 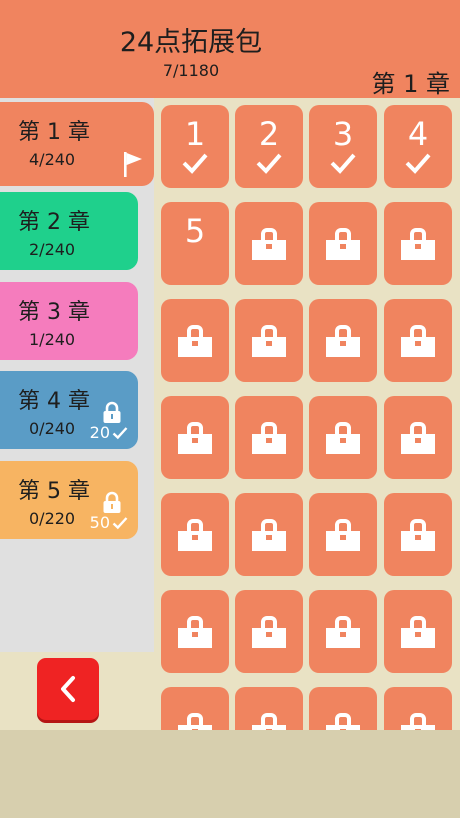 What do you see at coordinates (52, 518) in the screenshot?
I see `chapter-progress: 0/220` at bounding box center [52, 518].